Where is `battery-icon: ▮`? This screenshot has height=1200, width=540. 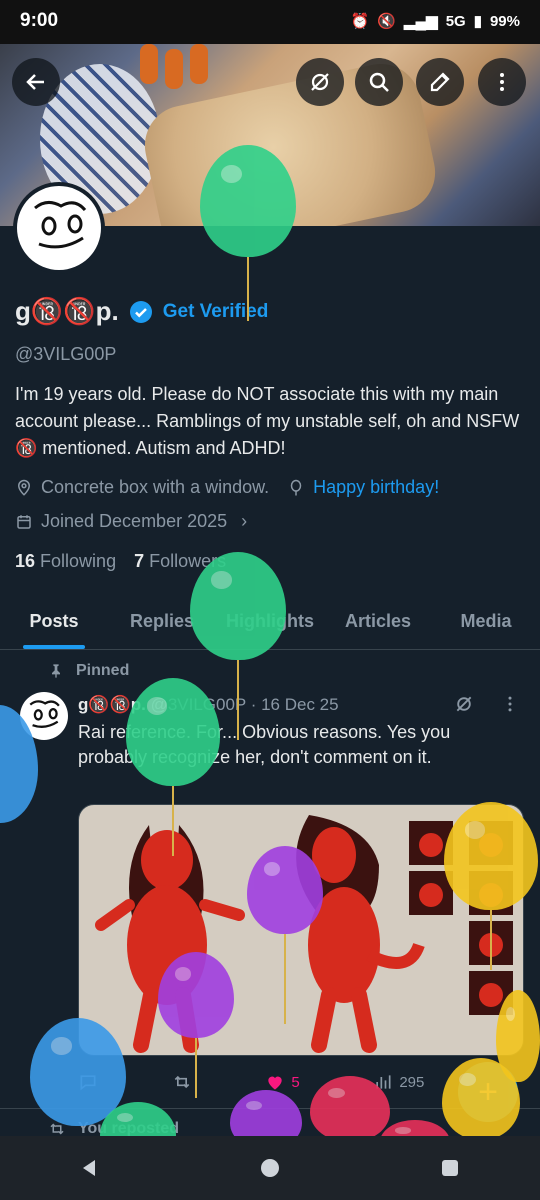 battery-icon: ▮ is located at coordinates (477, 21).